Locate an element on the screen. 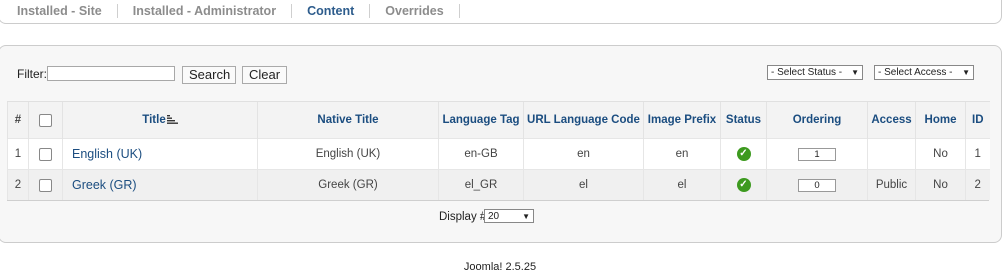  native-title-cell: Greek (GR) is located at coordinates (348, 184).